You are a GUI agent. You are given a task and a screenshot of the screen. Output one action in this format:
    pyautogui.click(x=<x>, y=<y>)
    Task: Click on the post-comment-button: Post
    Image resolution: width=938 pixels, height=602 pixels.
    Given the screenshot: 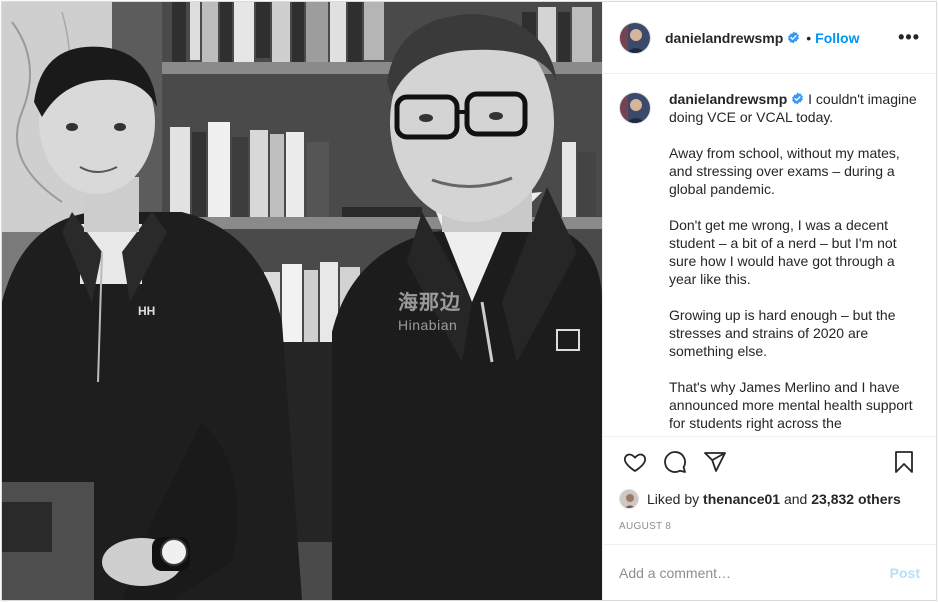 What is the action you would take?
    pyautogui.click(x=905, y=573)
    